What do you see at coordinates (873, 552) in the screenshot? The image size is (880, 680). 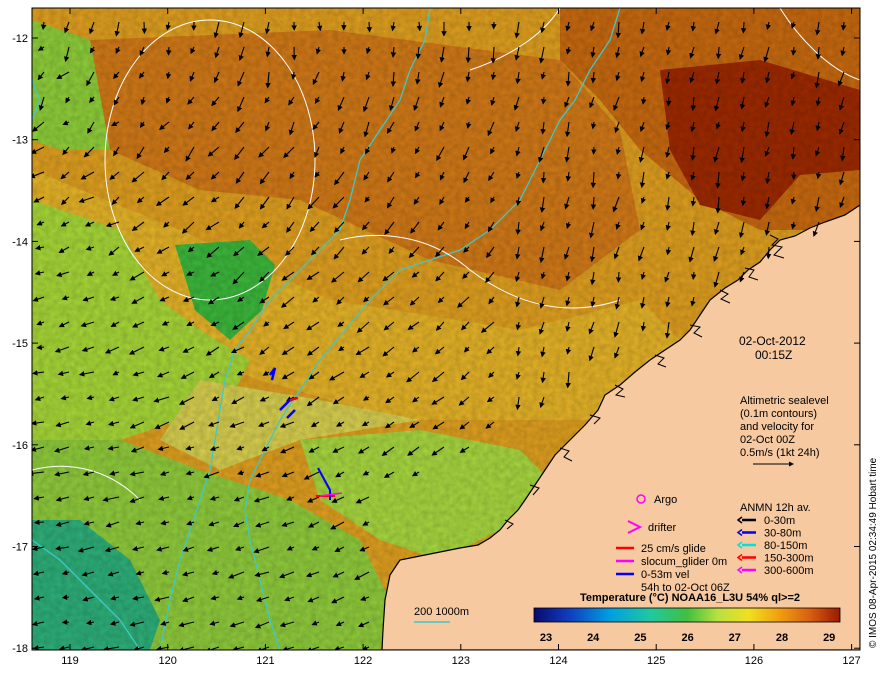 I see `credit-text: © IMOS 08-Apr-2015 02:34:49 Hobart time` at bounding box center [873, 552].